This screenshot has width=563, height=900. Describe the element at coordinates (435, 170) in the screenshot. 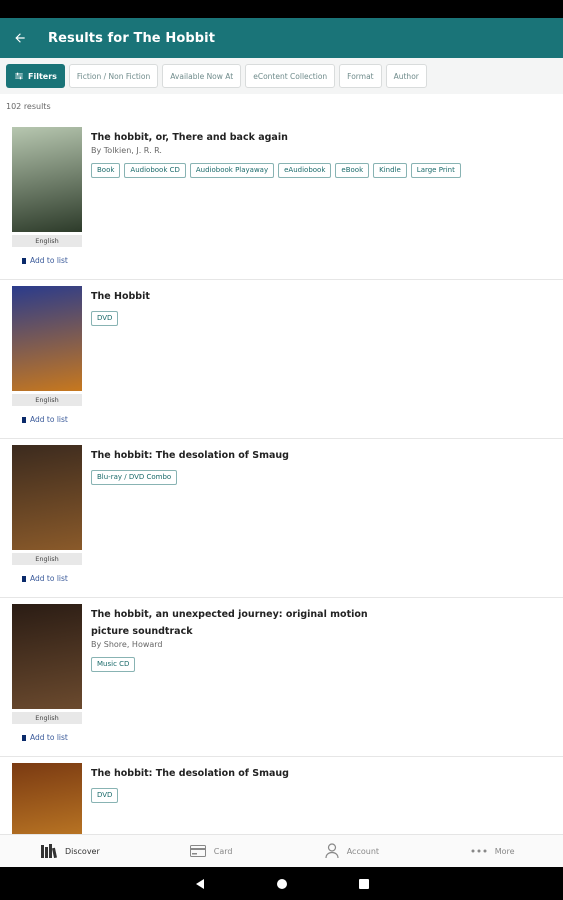

I see `format-button: Large Print` at that location.